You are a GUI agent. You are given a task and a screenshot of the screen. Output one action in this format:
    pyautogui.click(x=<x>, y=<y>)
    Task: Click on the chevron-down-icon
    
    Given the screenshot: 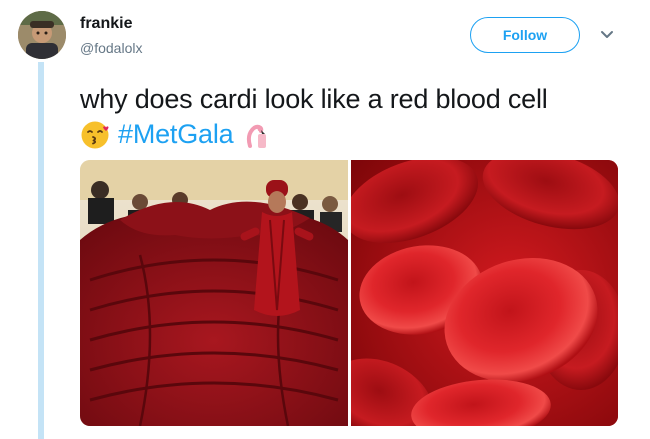 What is the action you would take?
    pyautogui.click(x=607, y=35)
    